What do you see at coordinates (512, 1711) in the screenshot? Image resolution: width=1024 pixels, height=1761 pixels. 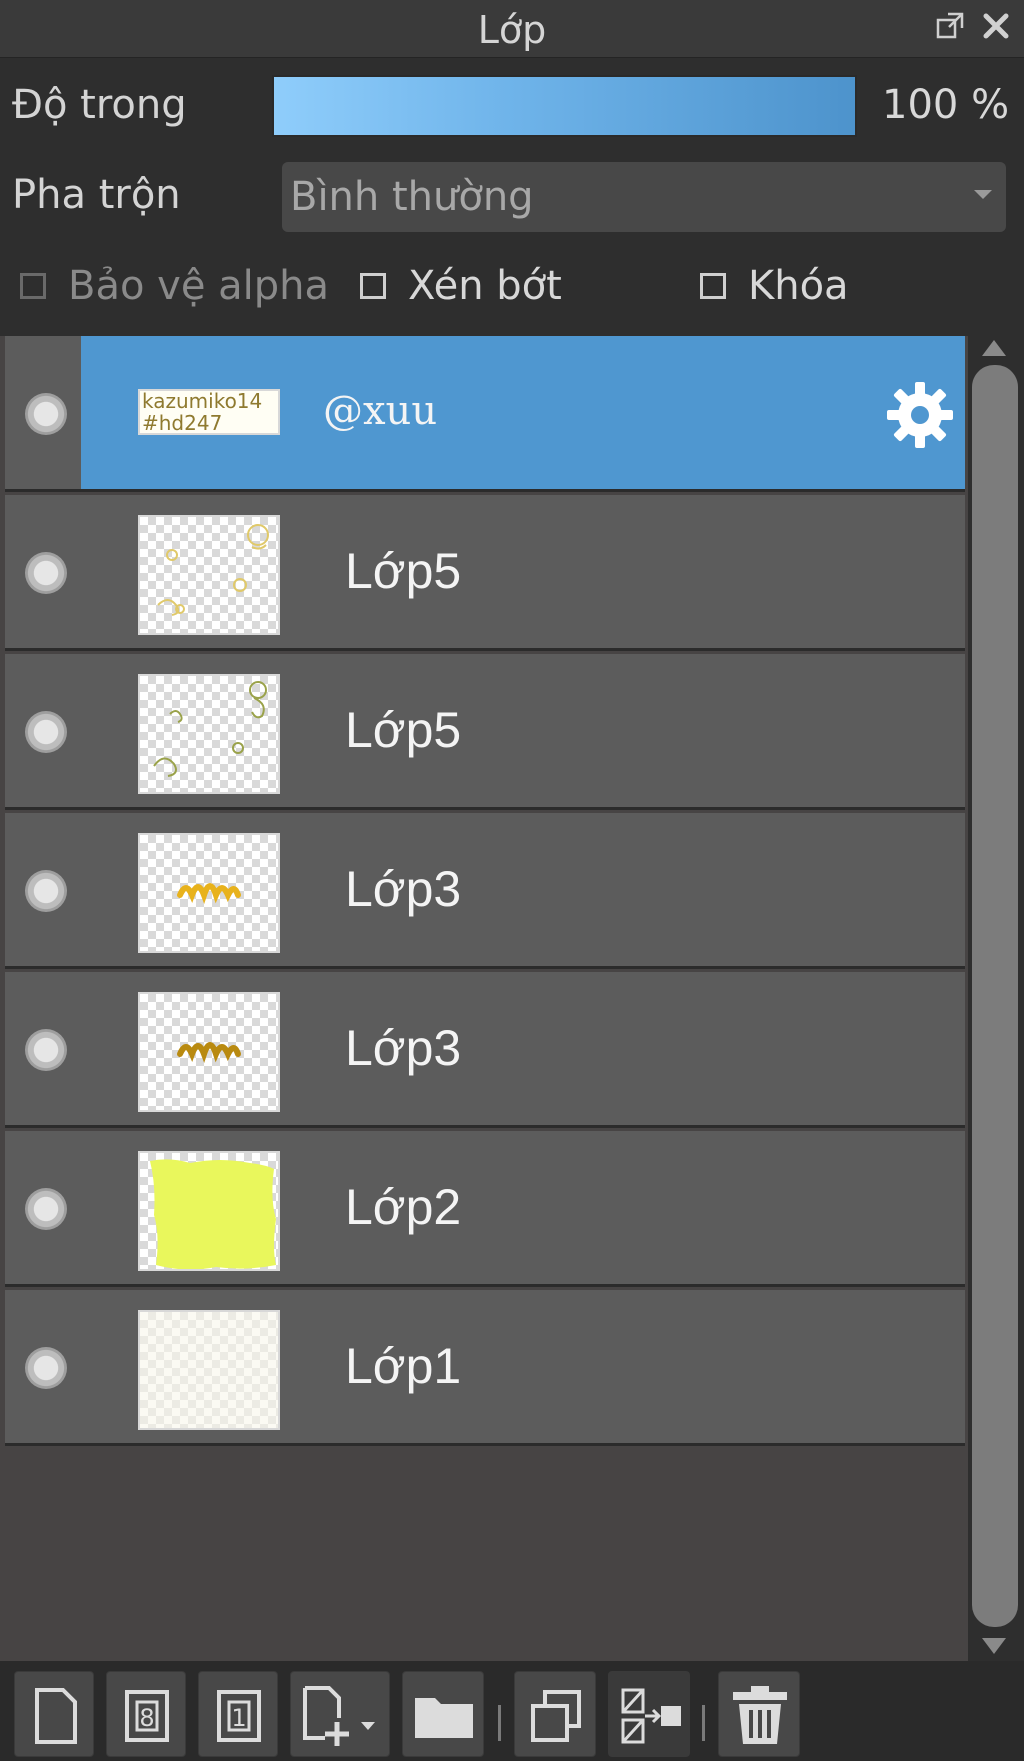 I see `layer-toolbar: 8 1` at bounding box center [512, 1711].